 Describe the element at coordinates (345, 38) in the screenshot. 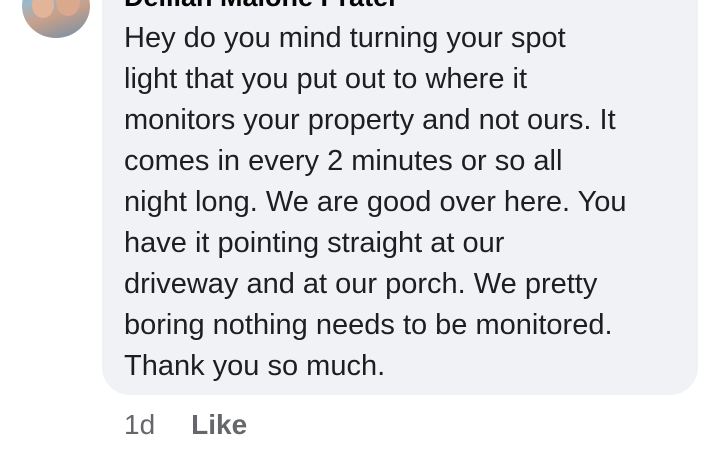

I see `comment-text-line: Hey do you mind turning your spot` at that location.